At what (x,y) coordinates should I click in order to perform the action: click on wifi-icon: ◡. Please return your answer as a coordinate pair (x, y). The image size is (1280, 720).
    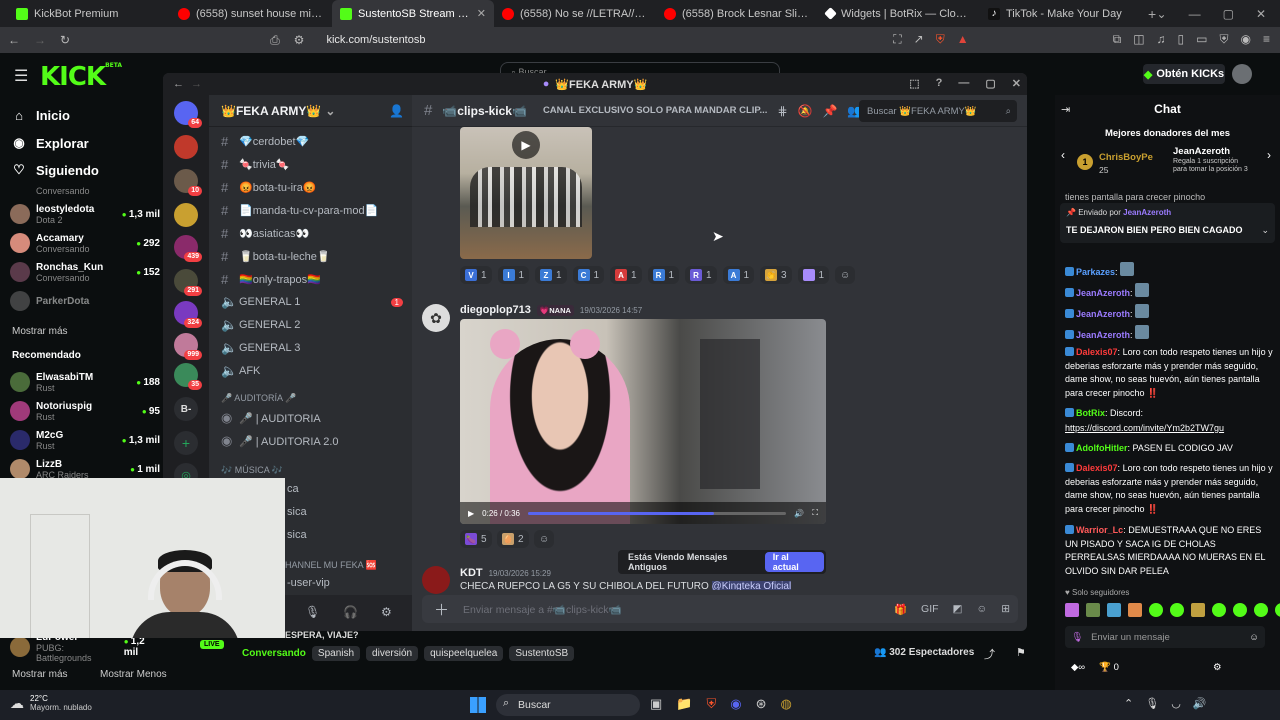
    Looking at the image, I should click on (1176, 703).